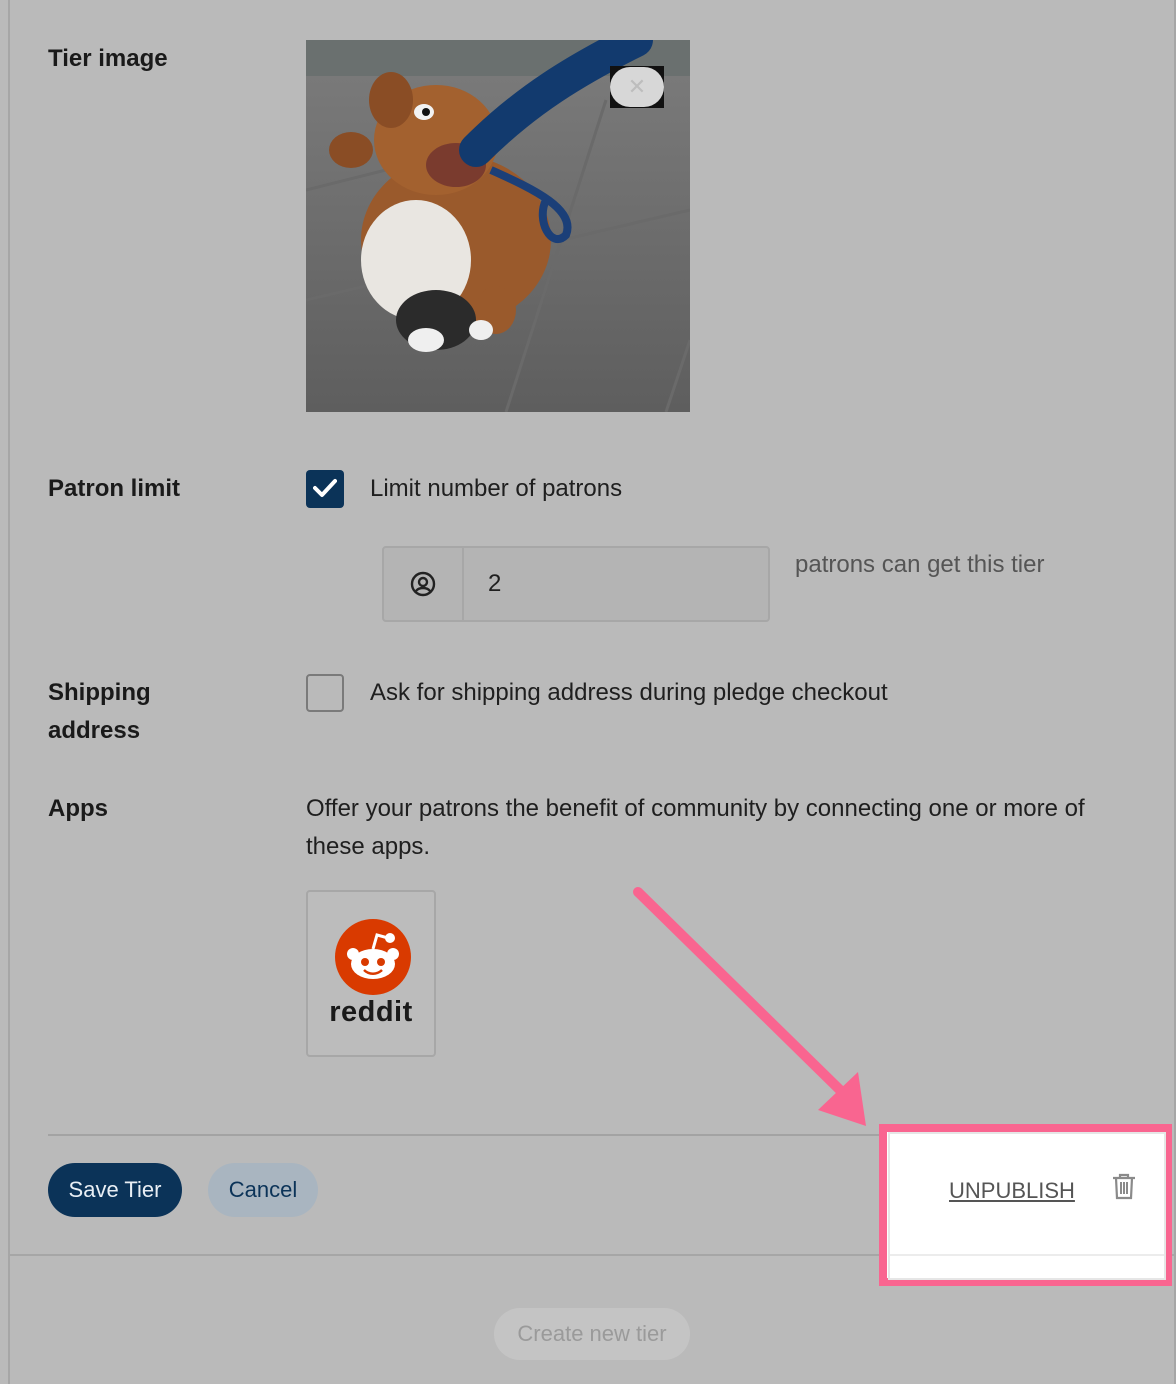  I want to click on create-new-tier-button: Create new tier, so click(592, 1334).